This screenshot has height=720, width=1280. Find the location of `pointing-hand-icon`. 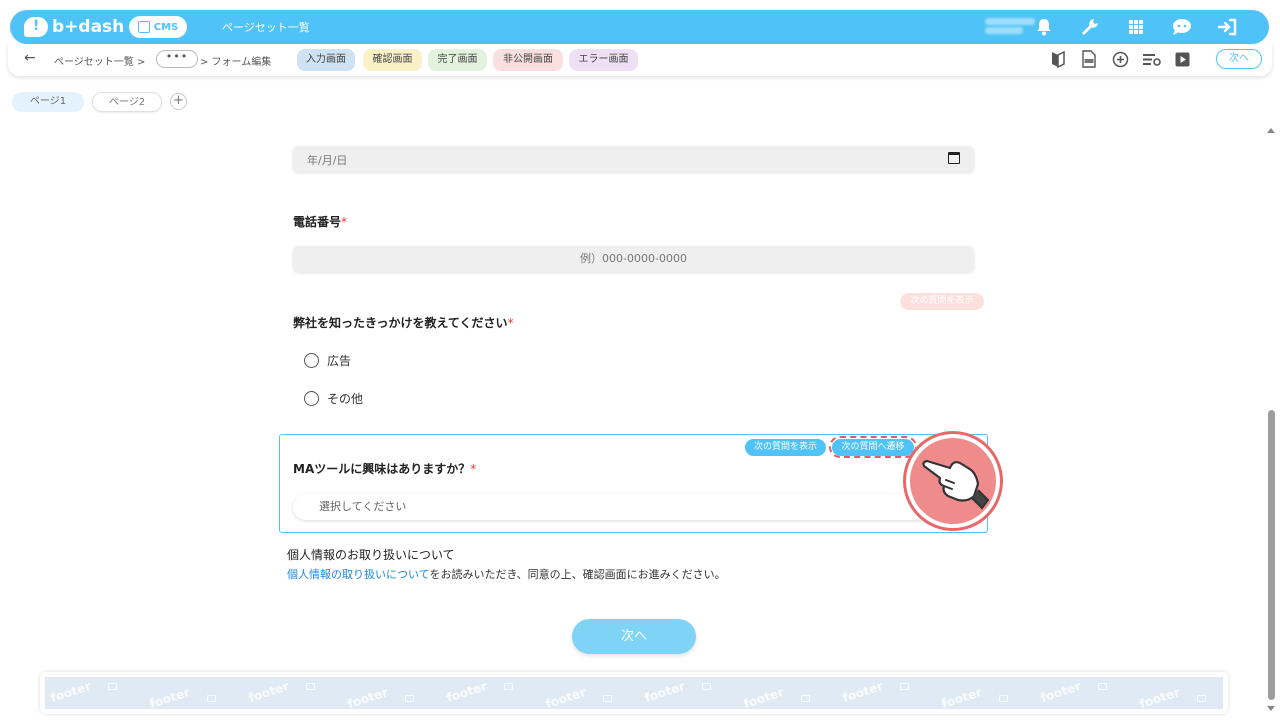

pointing-hand-icon is located at coordinates (953, 481).